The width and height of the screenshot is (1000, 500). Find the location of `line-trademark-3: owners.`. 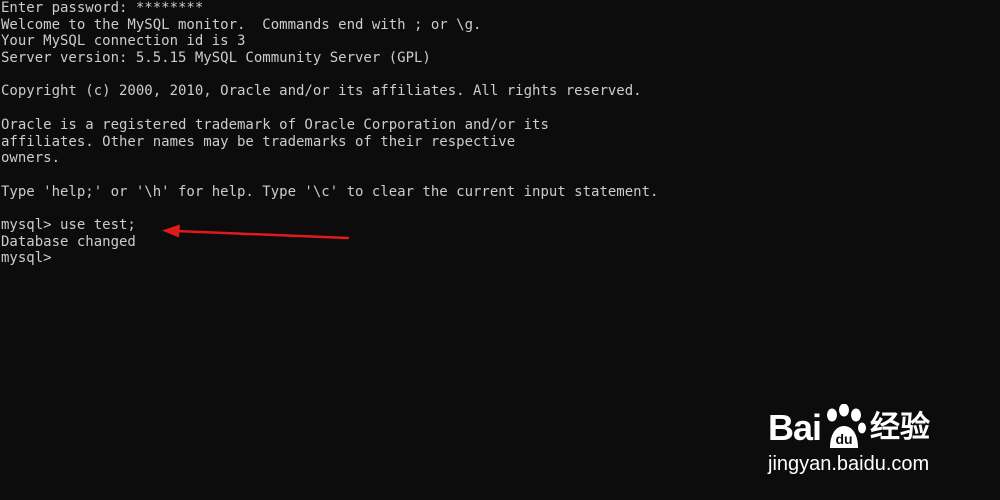

line-trademark-3: owners. is located at coordinates (31, 158).